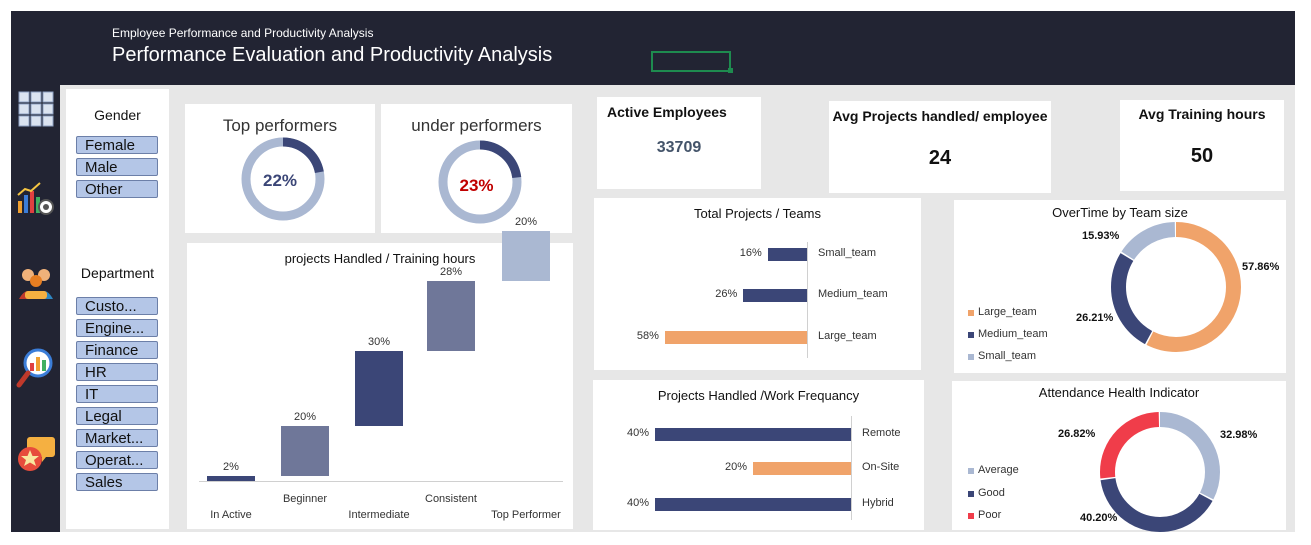  I want to click on legend-label: Average, so click(998, 470).